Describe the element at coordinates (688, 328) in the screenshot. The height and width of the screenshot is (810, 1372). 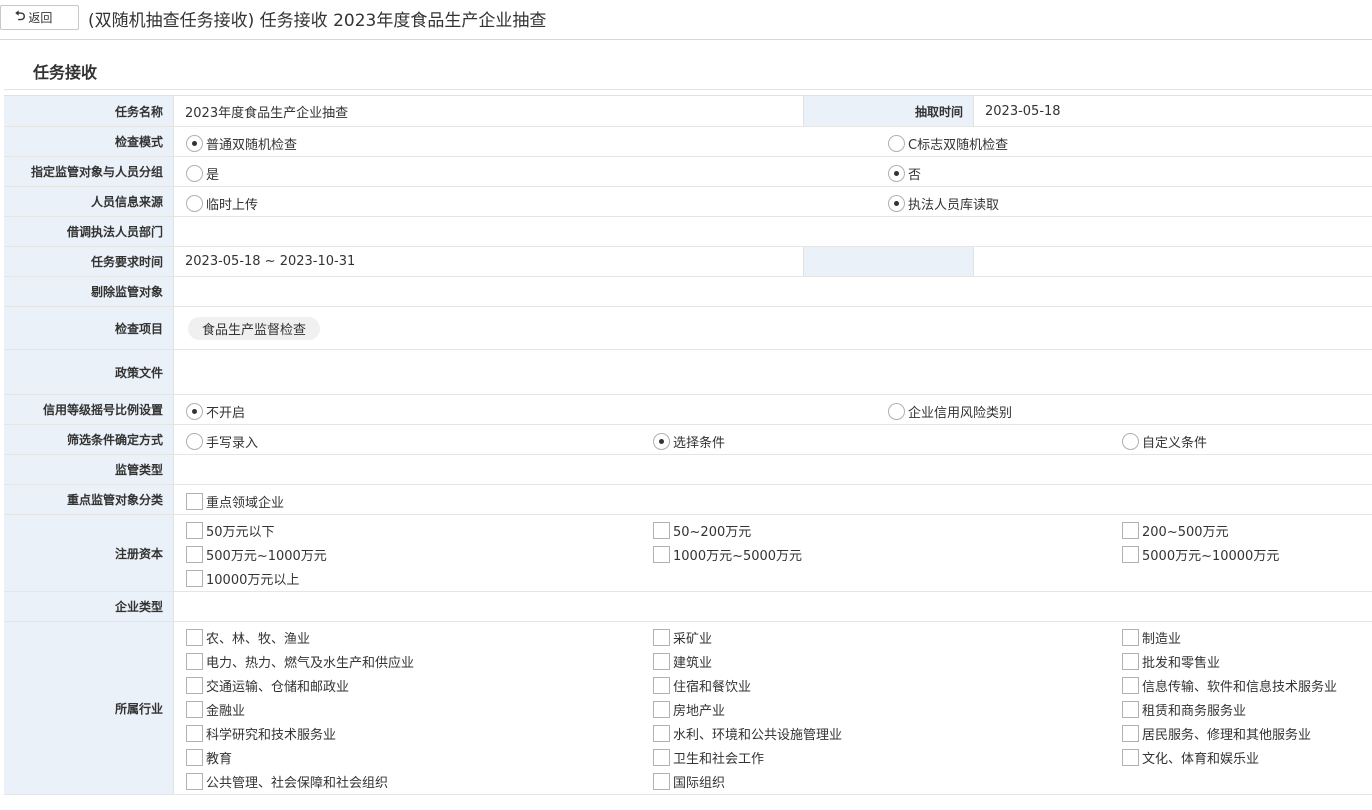
I see `row-inspection-items: 检查项目 食品生产监督检查` at that location.